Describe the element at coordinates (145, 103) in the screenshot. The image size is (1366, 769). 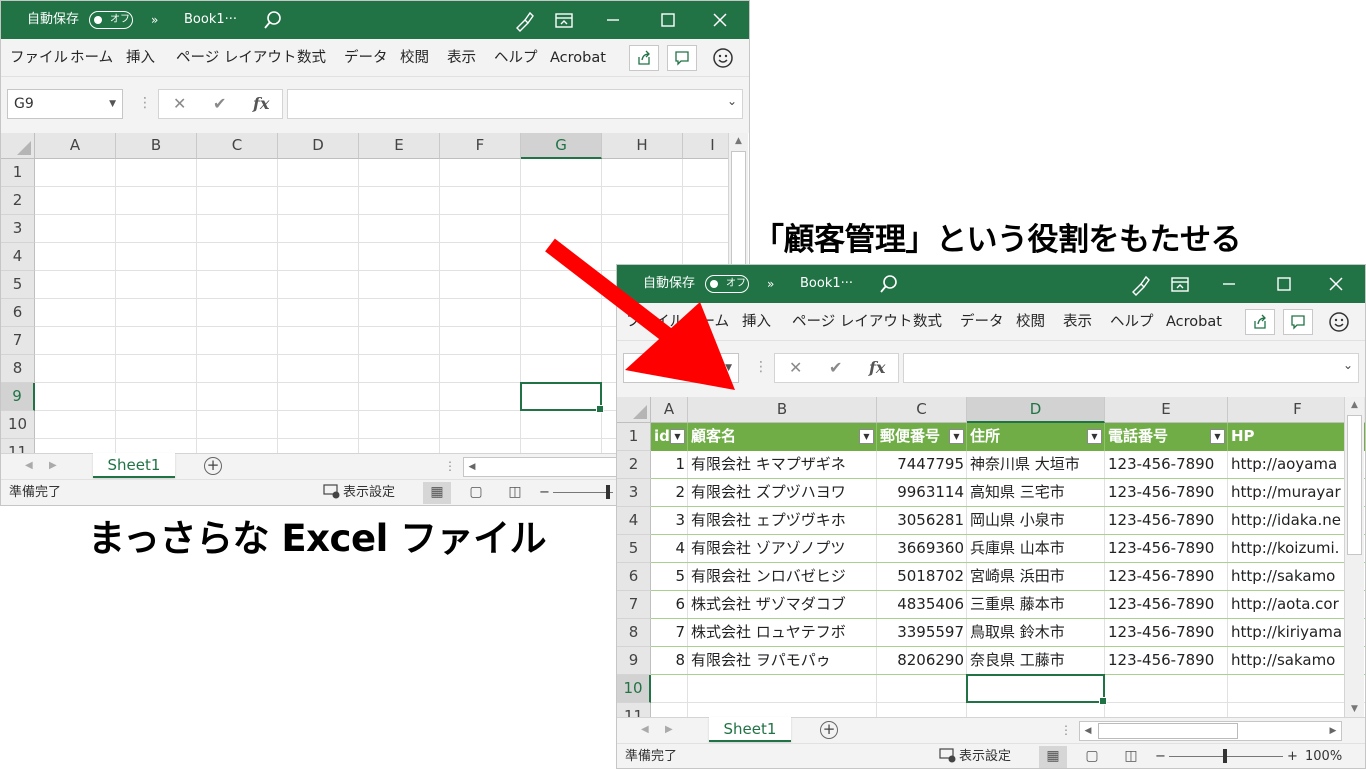
I see `formula-bar-splitter: ⋮` at that location.